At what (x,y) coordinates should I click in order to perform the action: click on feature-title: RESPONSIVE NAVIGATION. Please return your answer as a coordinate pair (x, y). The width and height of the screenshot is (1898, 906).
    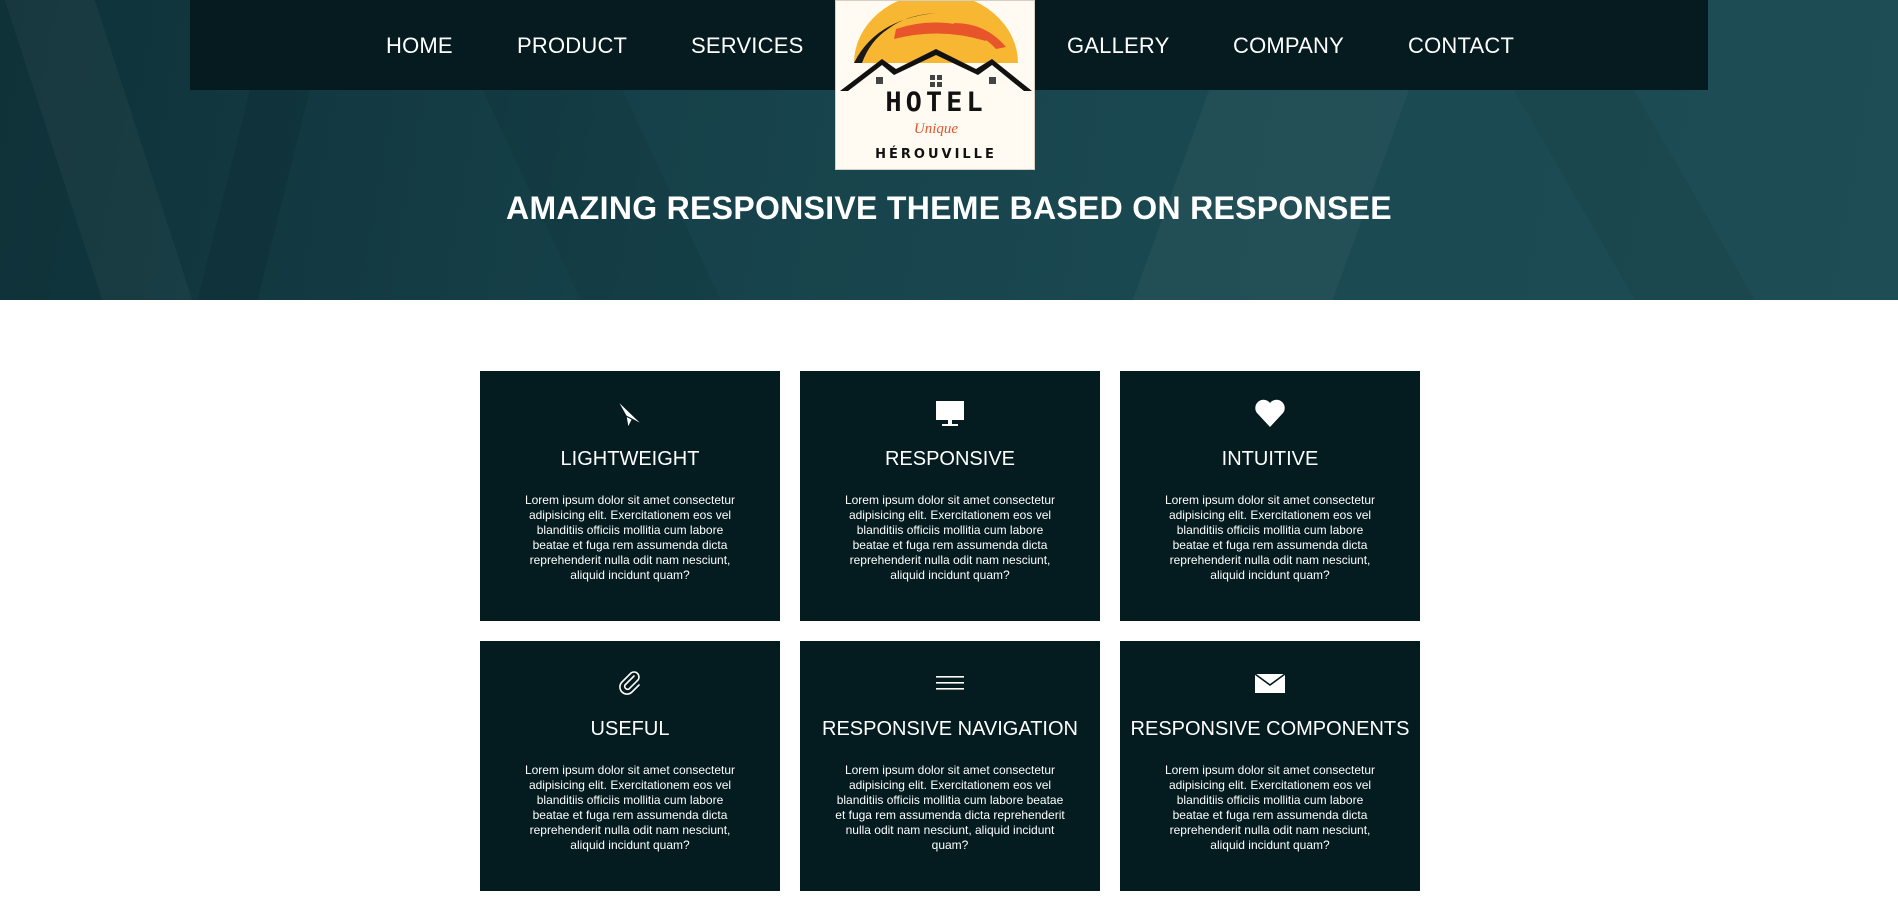
    Looking at the image, I should click on (950, 729).